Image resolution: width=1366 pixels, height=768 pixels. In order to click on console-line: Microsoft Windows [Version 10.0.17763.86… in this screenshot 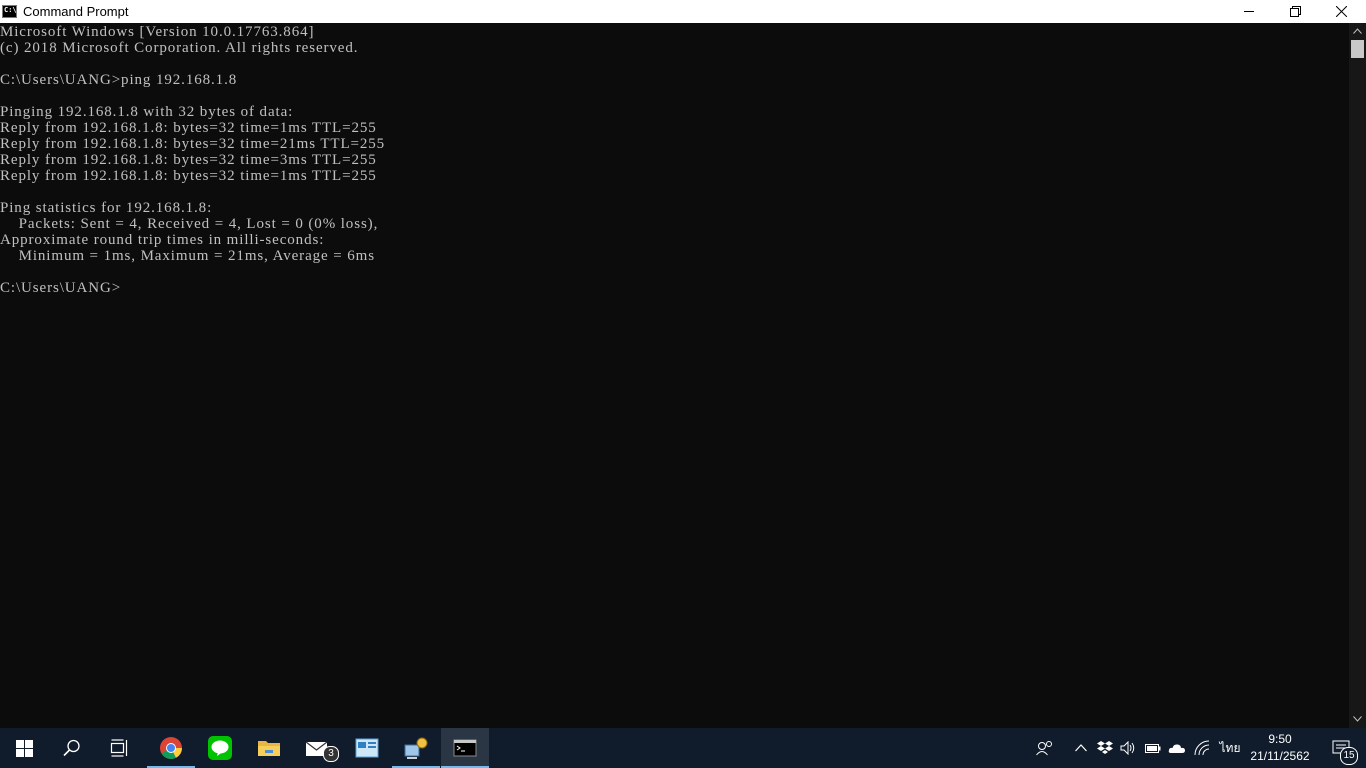, I will do `click(157, 32)`.